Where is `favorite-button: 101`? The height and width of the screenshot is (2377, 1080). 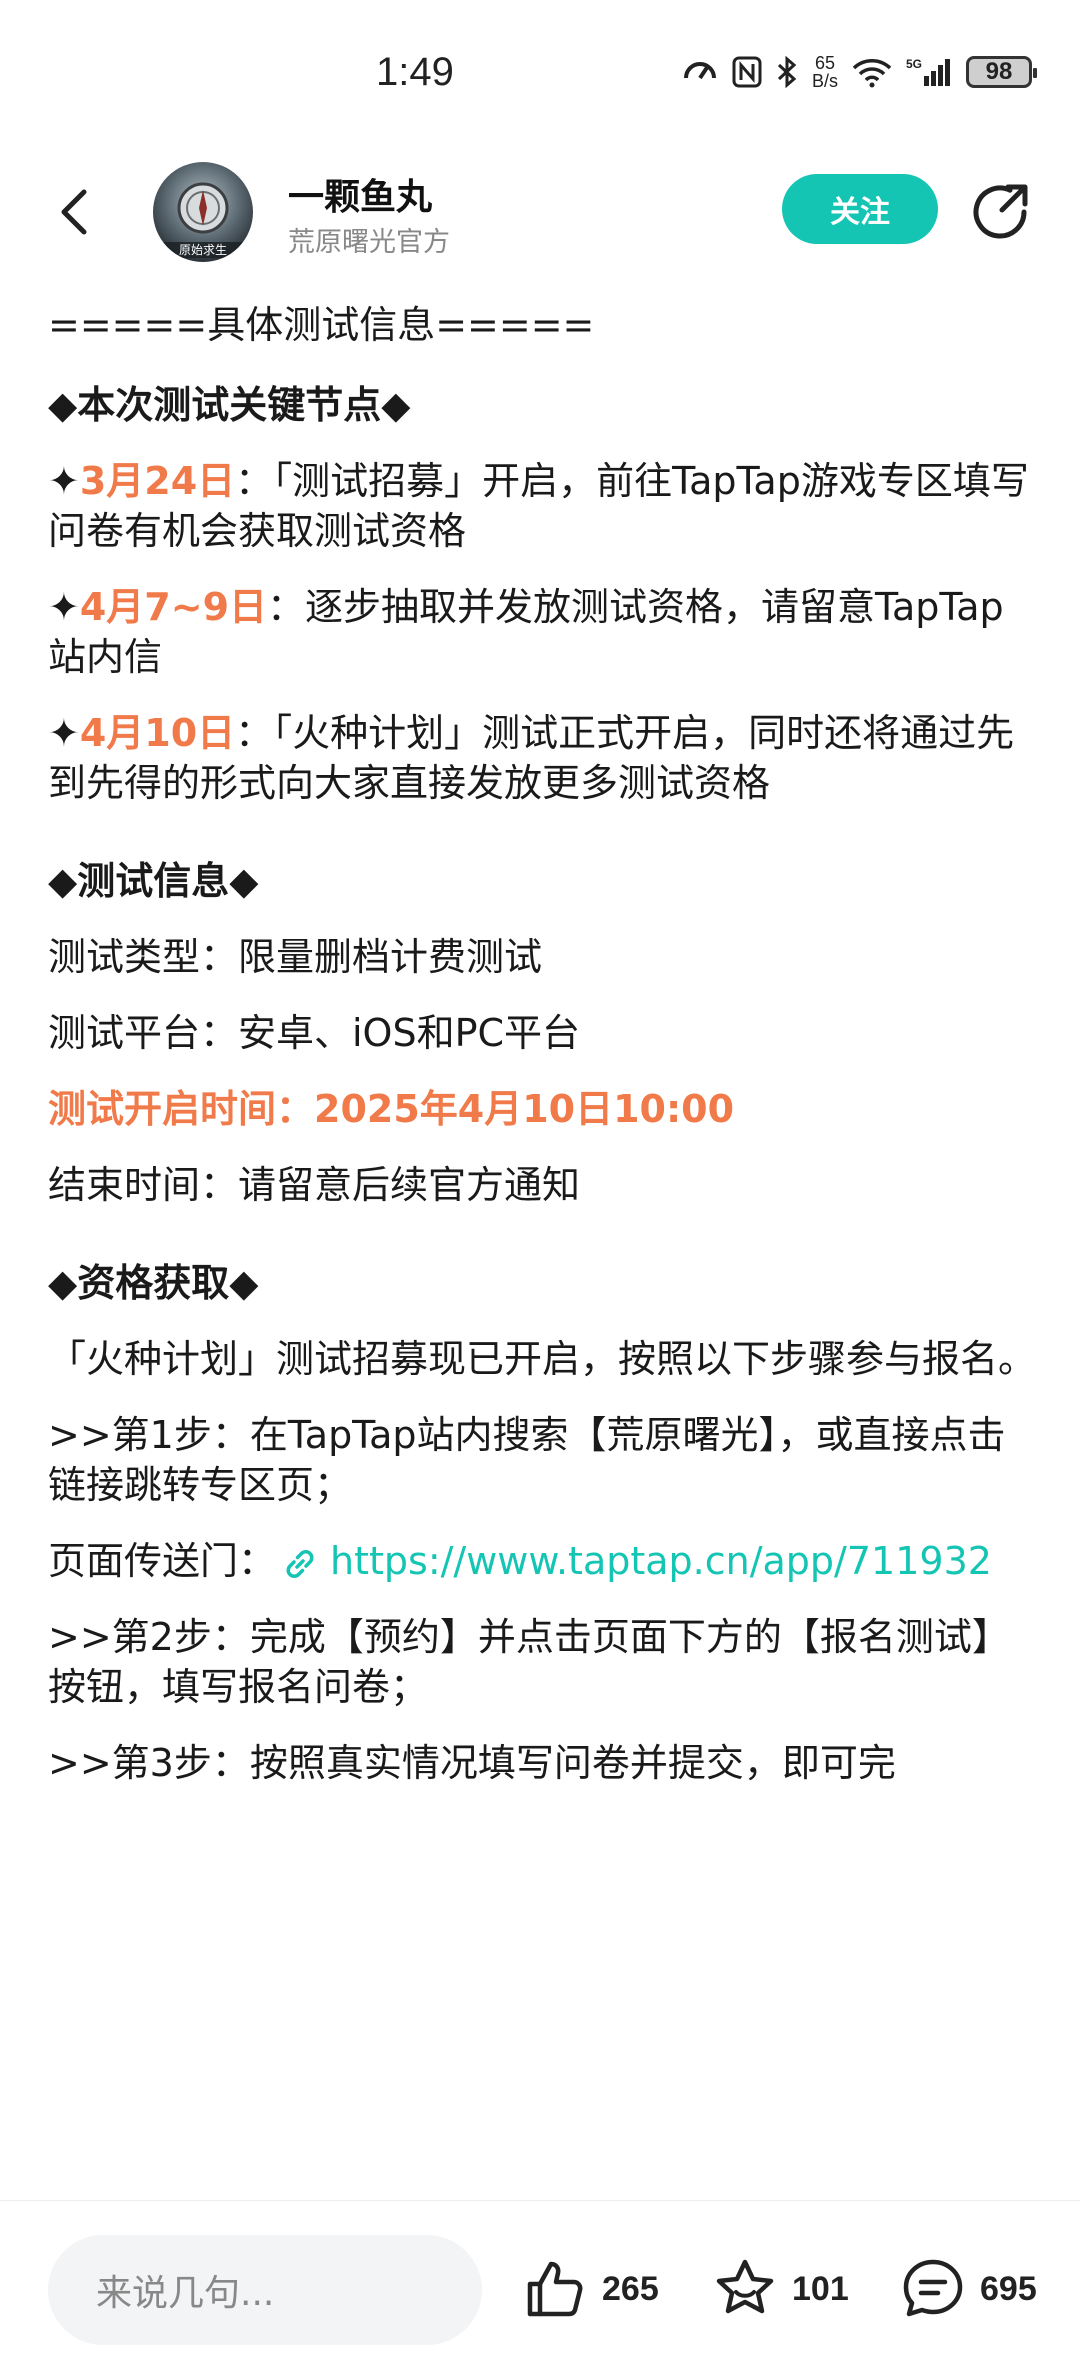
favorite-button: 101 is located at coordinates (780, 2289).